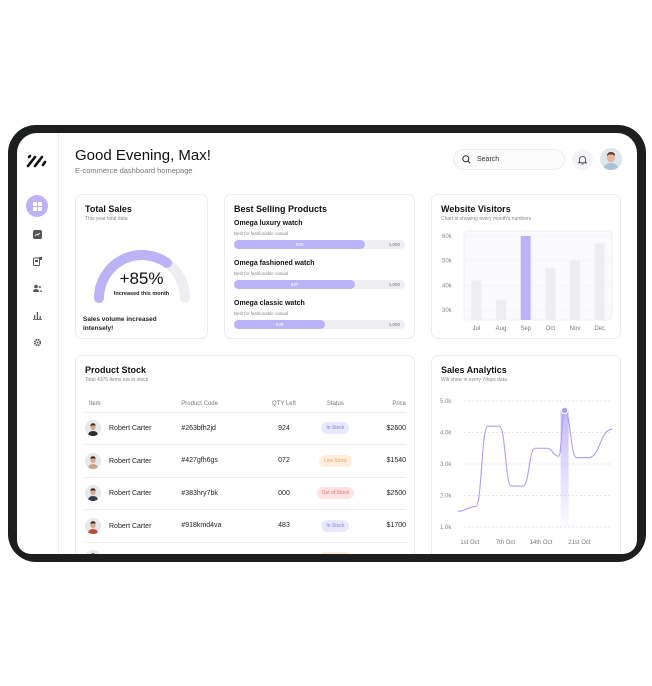  I want to click on table-row: Robert Carter #263bfh2jd 924 In Stock $2600, so click(245, 428).